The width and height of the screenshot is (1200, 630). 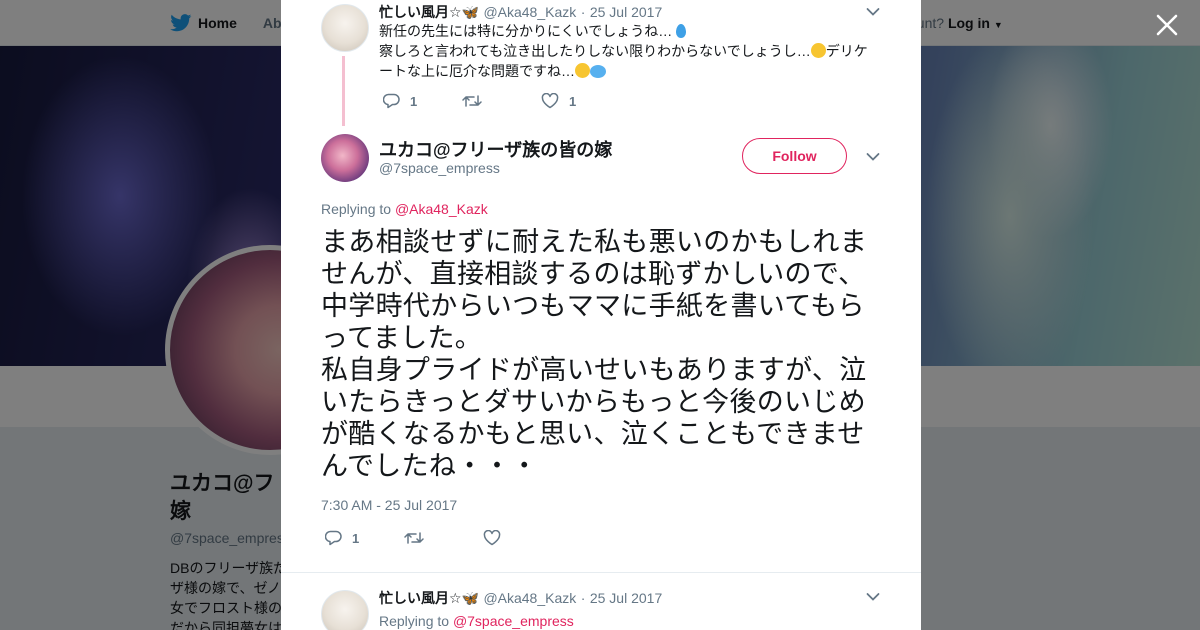 What do you see at coordinates (441, 209) in the screenshot?
I see `replying-to-handle: @Aka48_Kazk` at bounding box center [441, 209].